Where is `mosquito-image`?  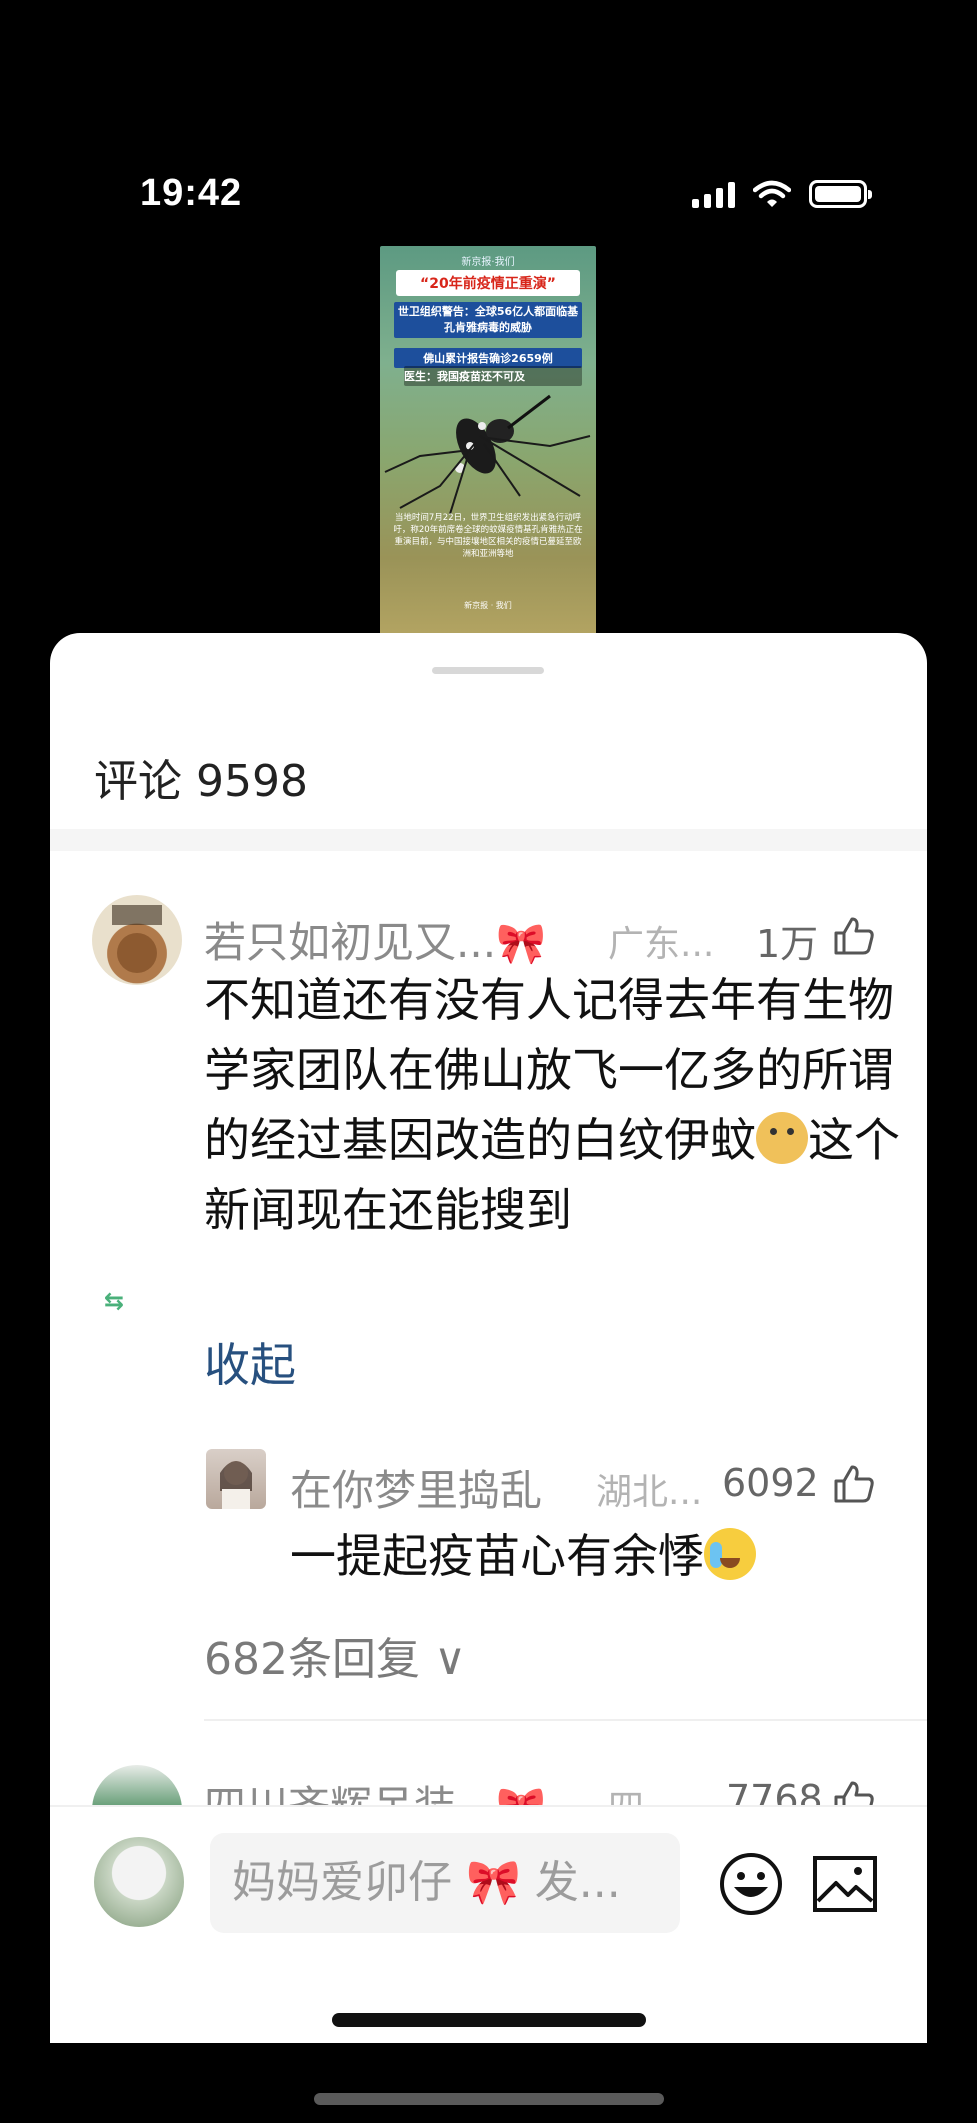 mosquito-image is located at coordinates (487, 454).